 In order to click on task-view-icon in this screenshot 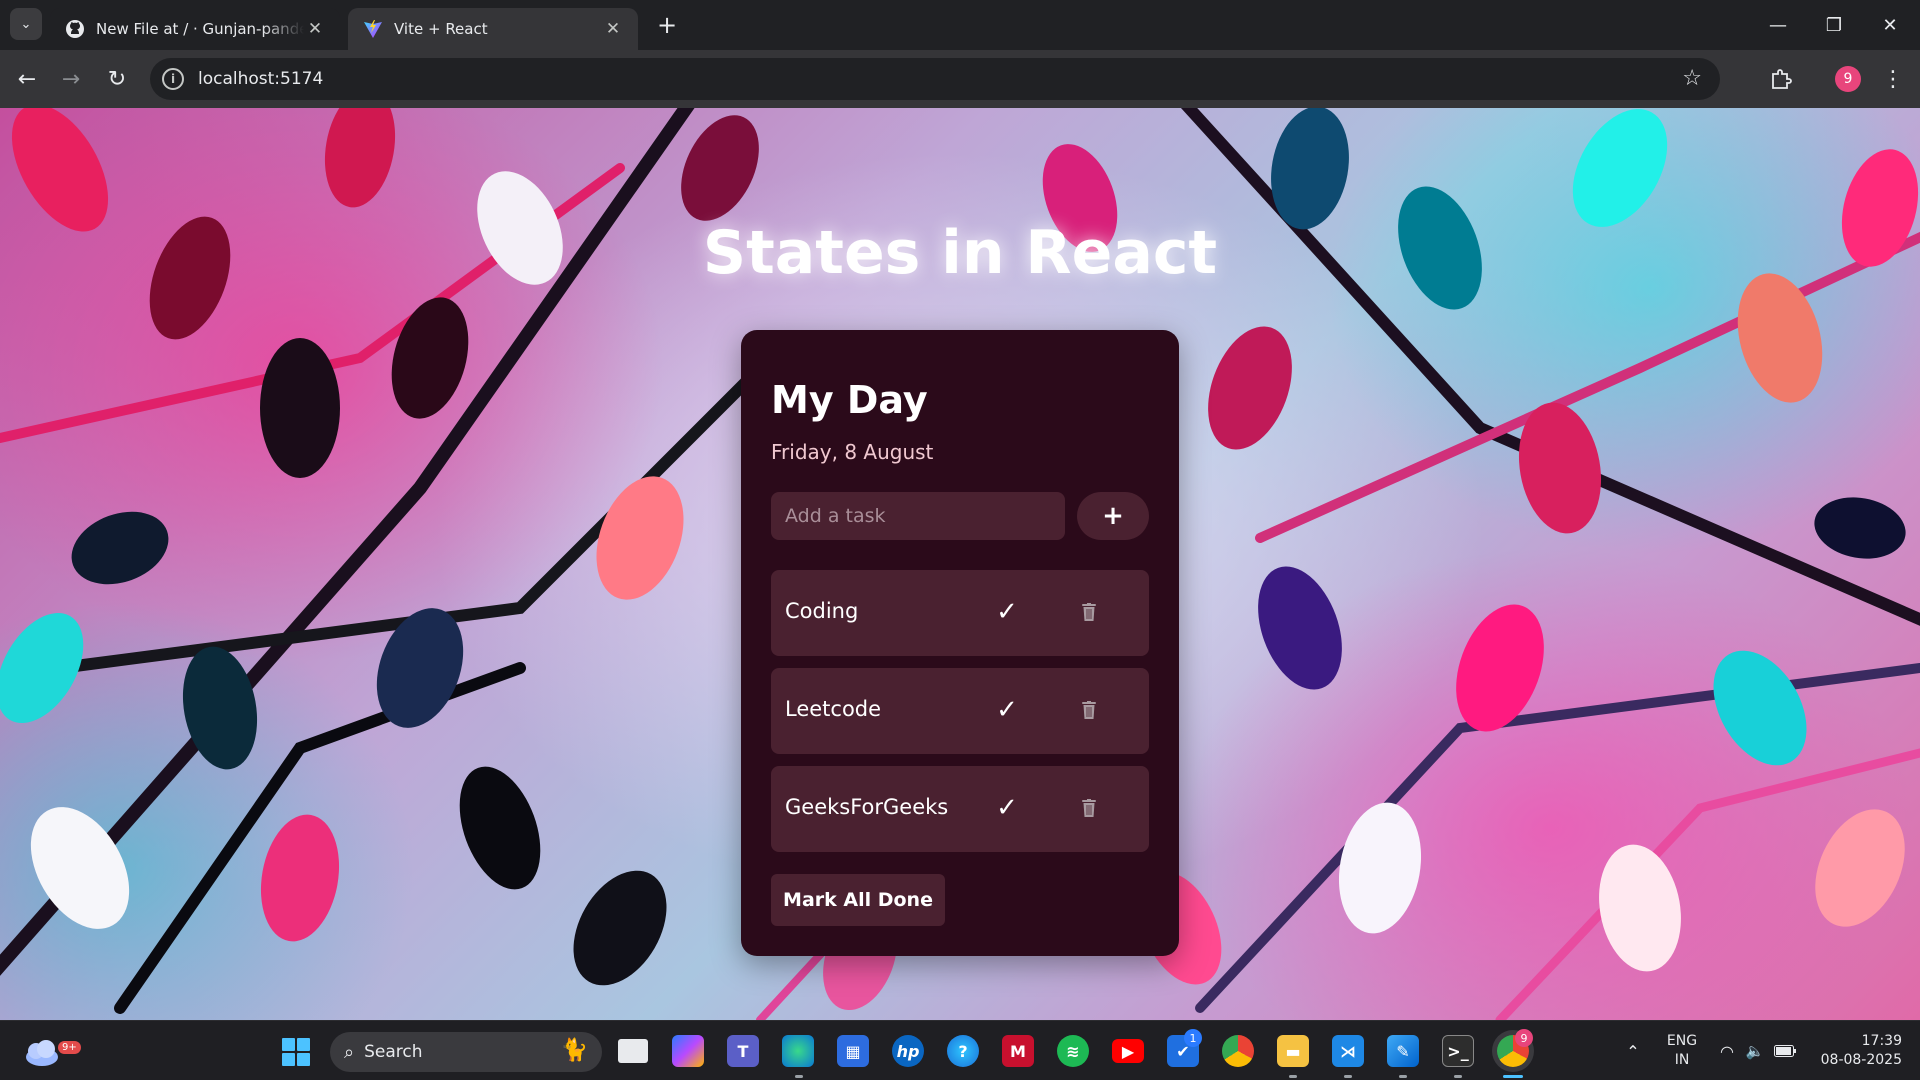, I will do `click(633, 1051)`.